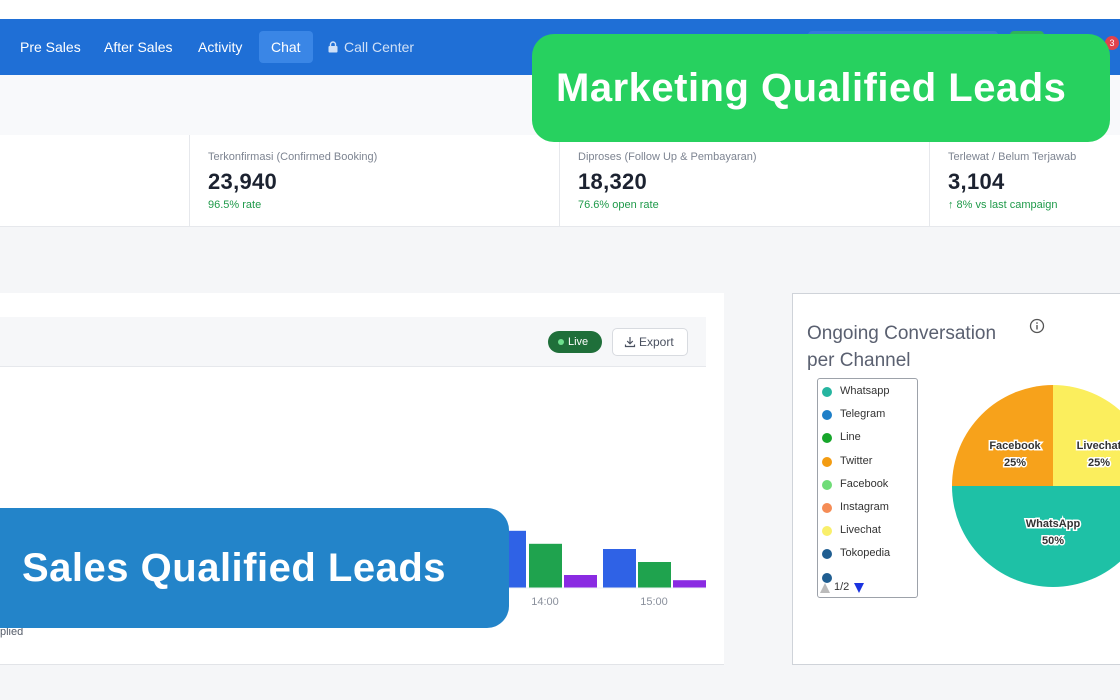 The width and height of the screenshot is (1120, 700). What do you see at coordinates (827, 578) in the screenshot?
I see `legend-swatch-partial` at bounding box center [827, 578].